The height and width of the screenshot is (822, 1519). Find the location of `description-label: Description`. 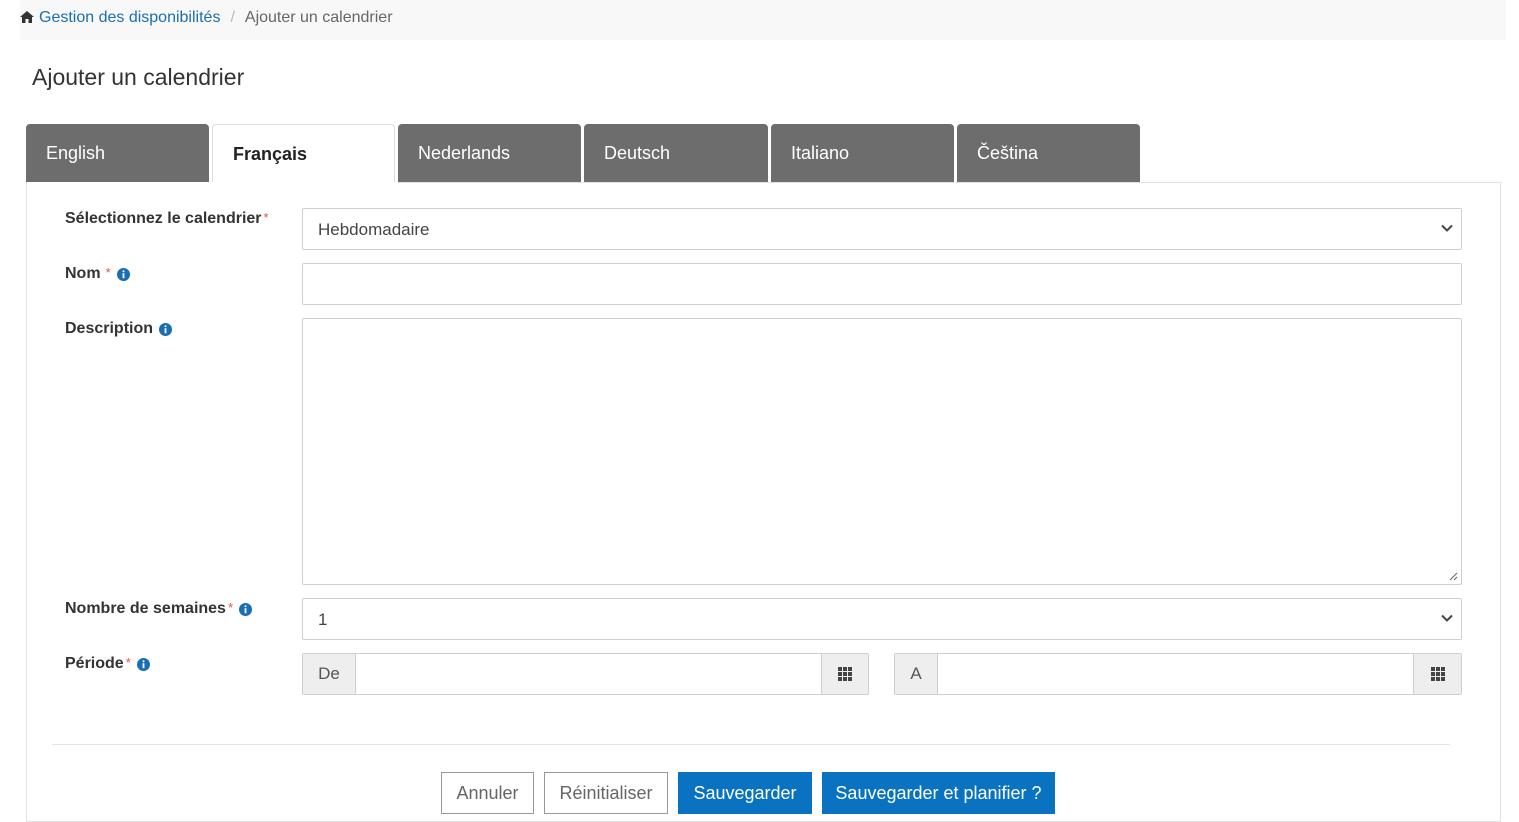

description-label: Description is located at coordinates (119, 329).